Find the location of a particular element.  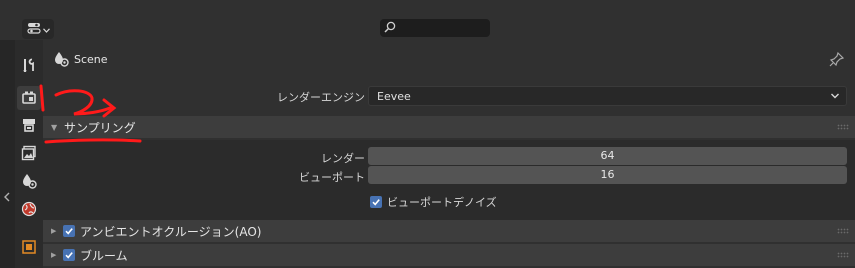

tab-output is located at coordinates (29, 126).